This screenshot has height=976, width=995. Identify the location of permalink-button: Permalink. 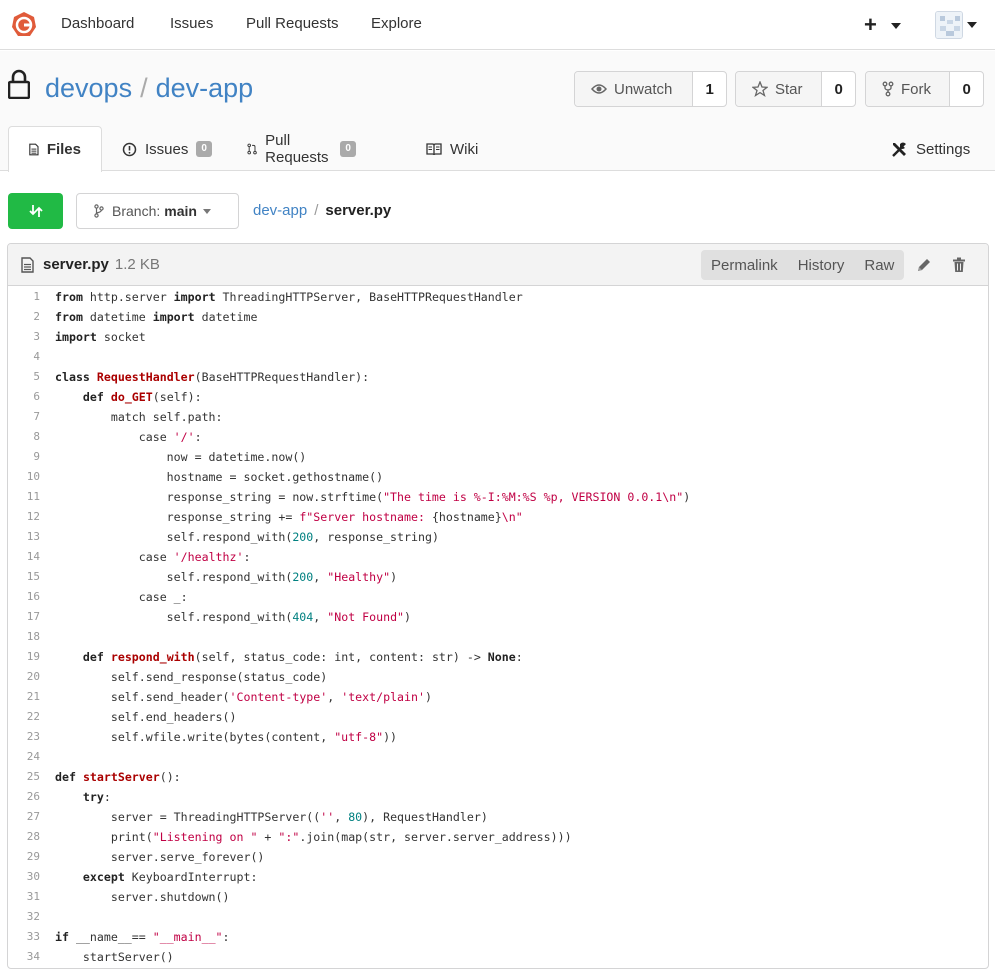
(744, 265).